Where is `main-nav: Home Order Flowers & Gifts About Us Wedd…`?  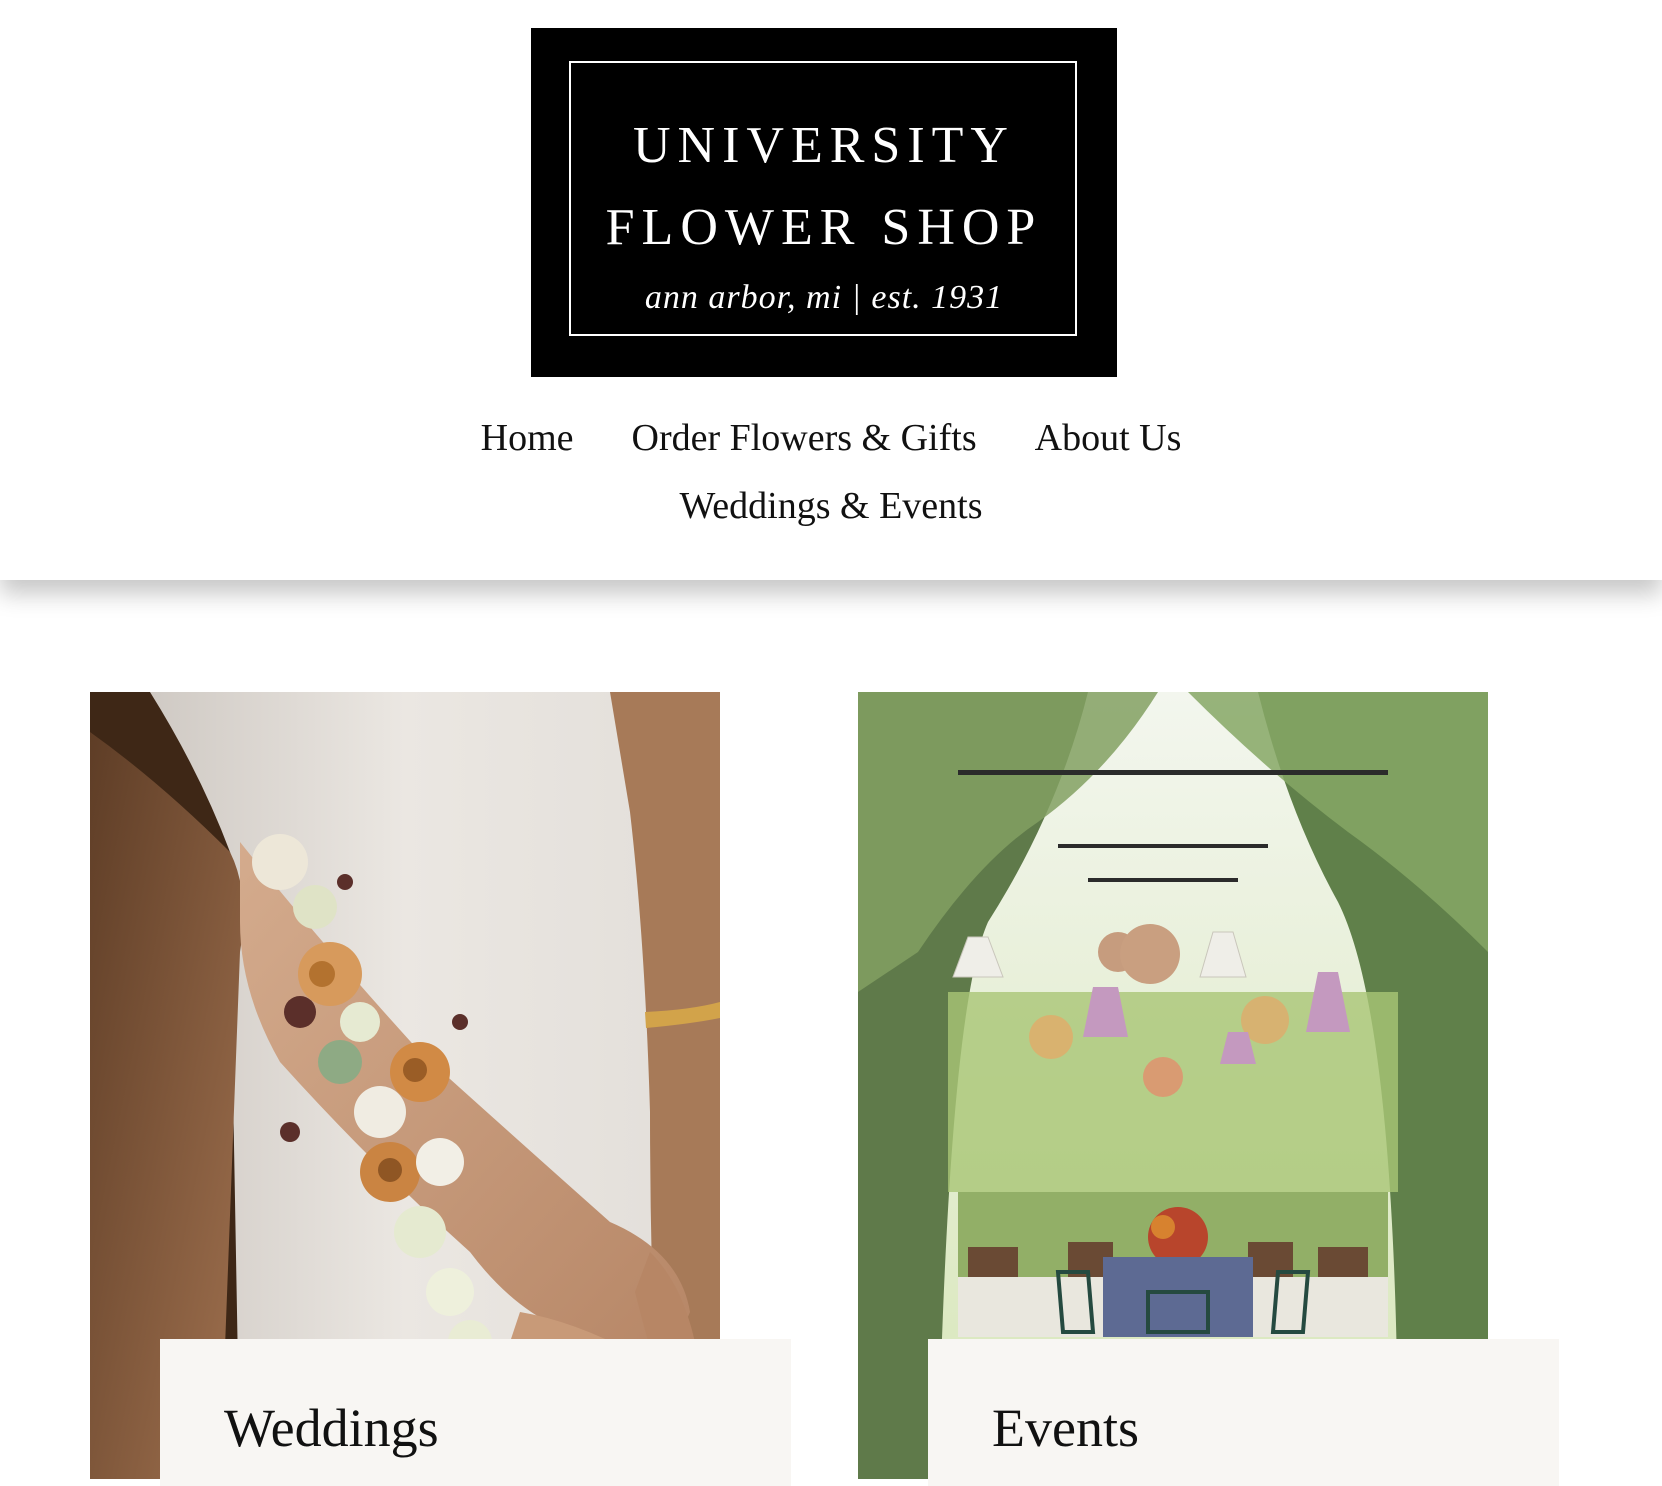 main-nav: Home Order Flowers & Gifts About Us Wedd… is located at coordinates (831, 472).